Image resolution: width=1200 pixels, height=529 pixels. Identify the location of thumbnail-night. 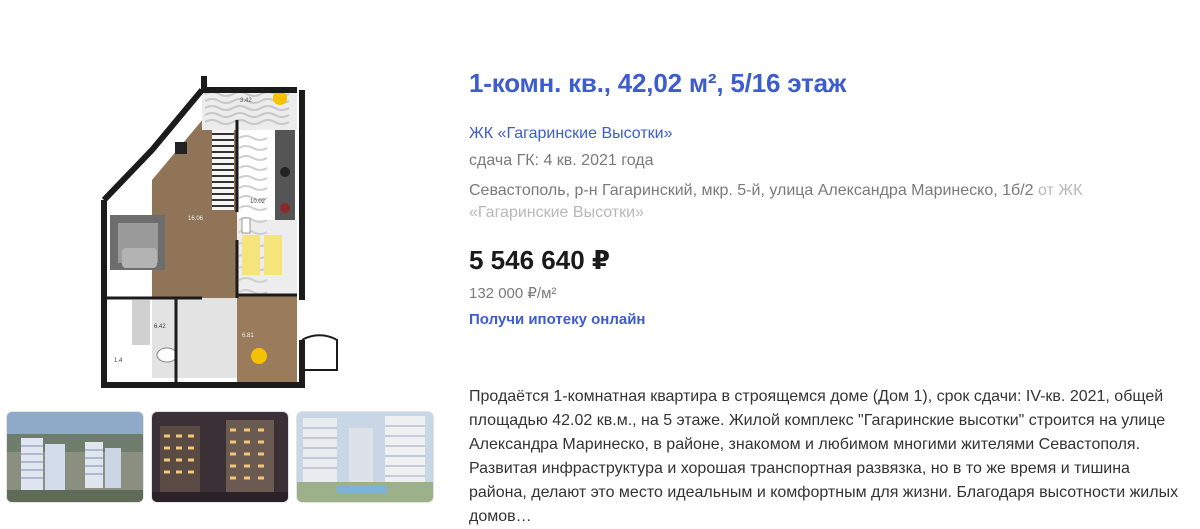
(220, 457).